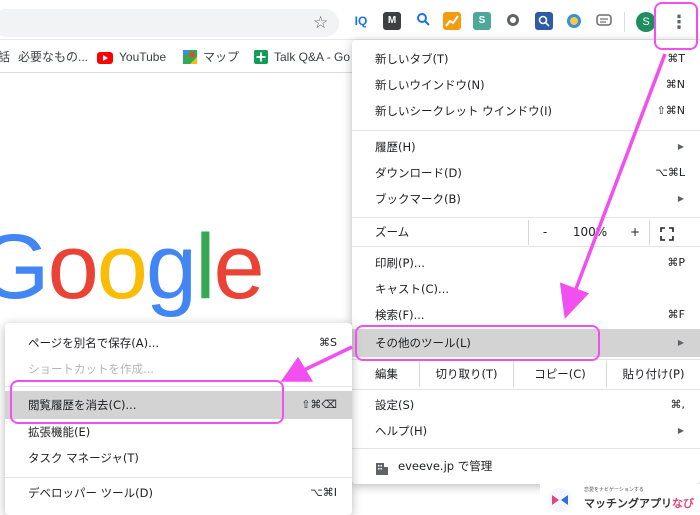 The width and height of the screenshot is (700, 515). Describe the element at coordinates (190, 59) in the screenshot. I see `maps-icon` at that location.